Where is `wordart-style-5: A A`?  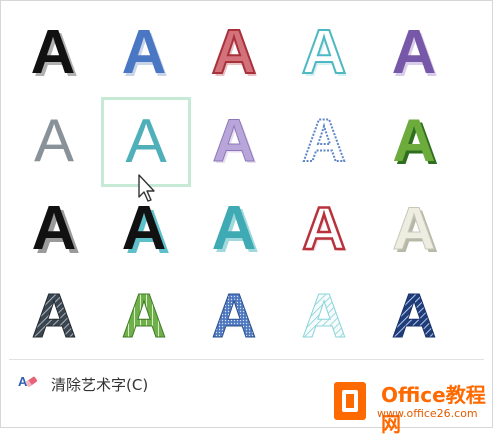 wordart-style-5: A A is located at coordinates (415, 53).